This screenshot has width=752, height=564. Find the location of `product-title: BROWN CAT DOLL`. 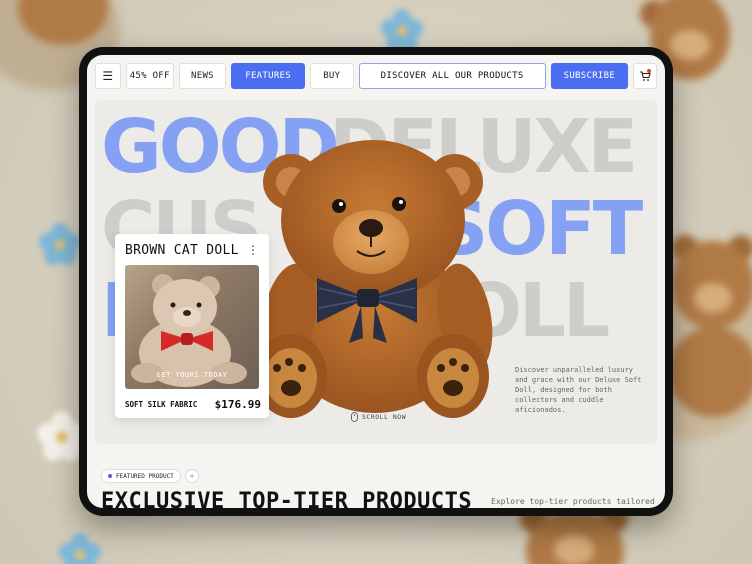

product-title: BROWN CAT DOLL is located at coordinates (182, 250).